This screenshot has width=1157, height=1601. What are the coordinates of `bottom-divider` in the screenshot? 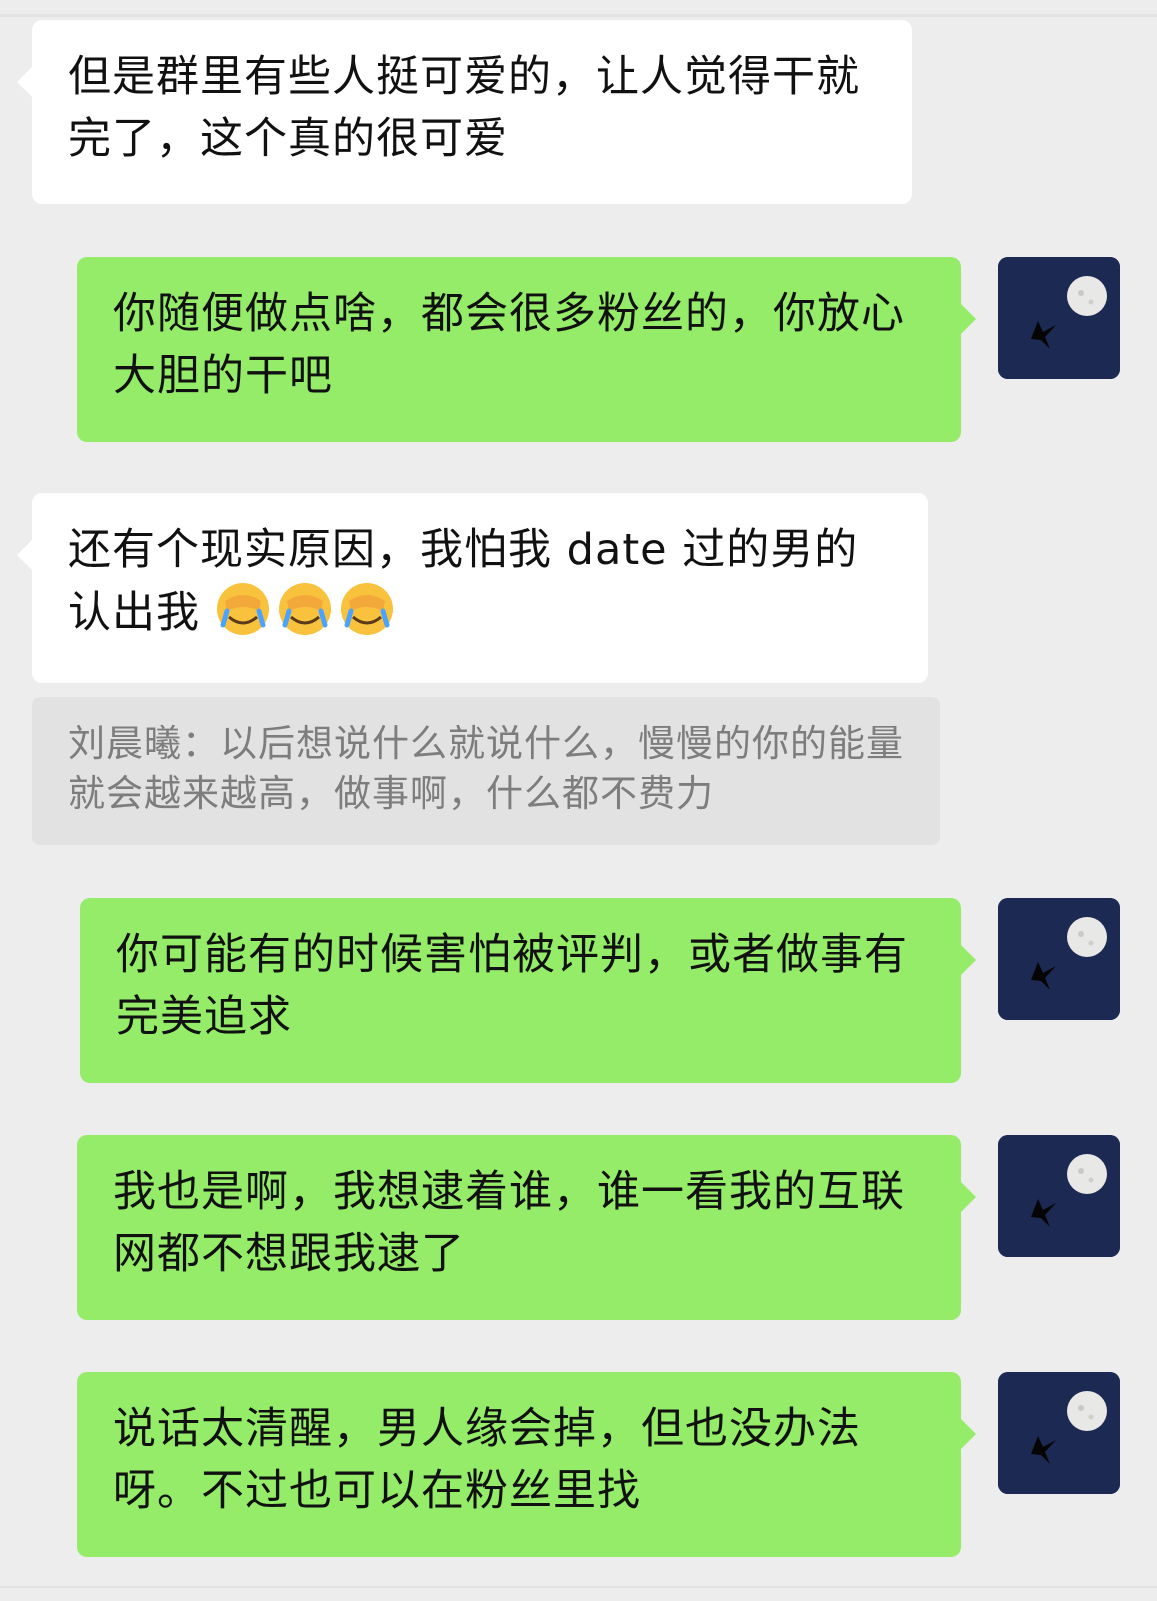 It's located at (578, 1587).